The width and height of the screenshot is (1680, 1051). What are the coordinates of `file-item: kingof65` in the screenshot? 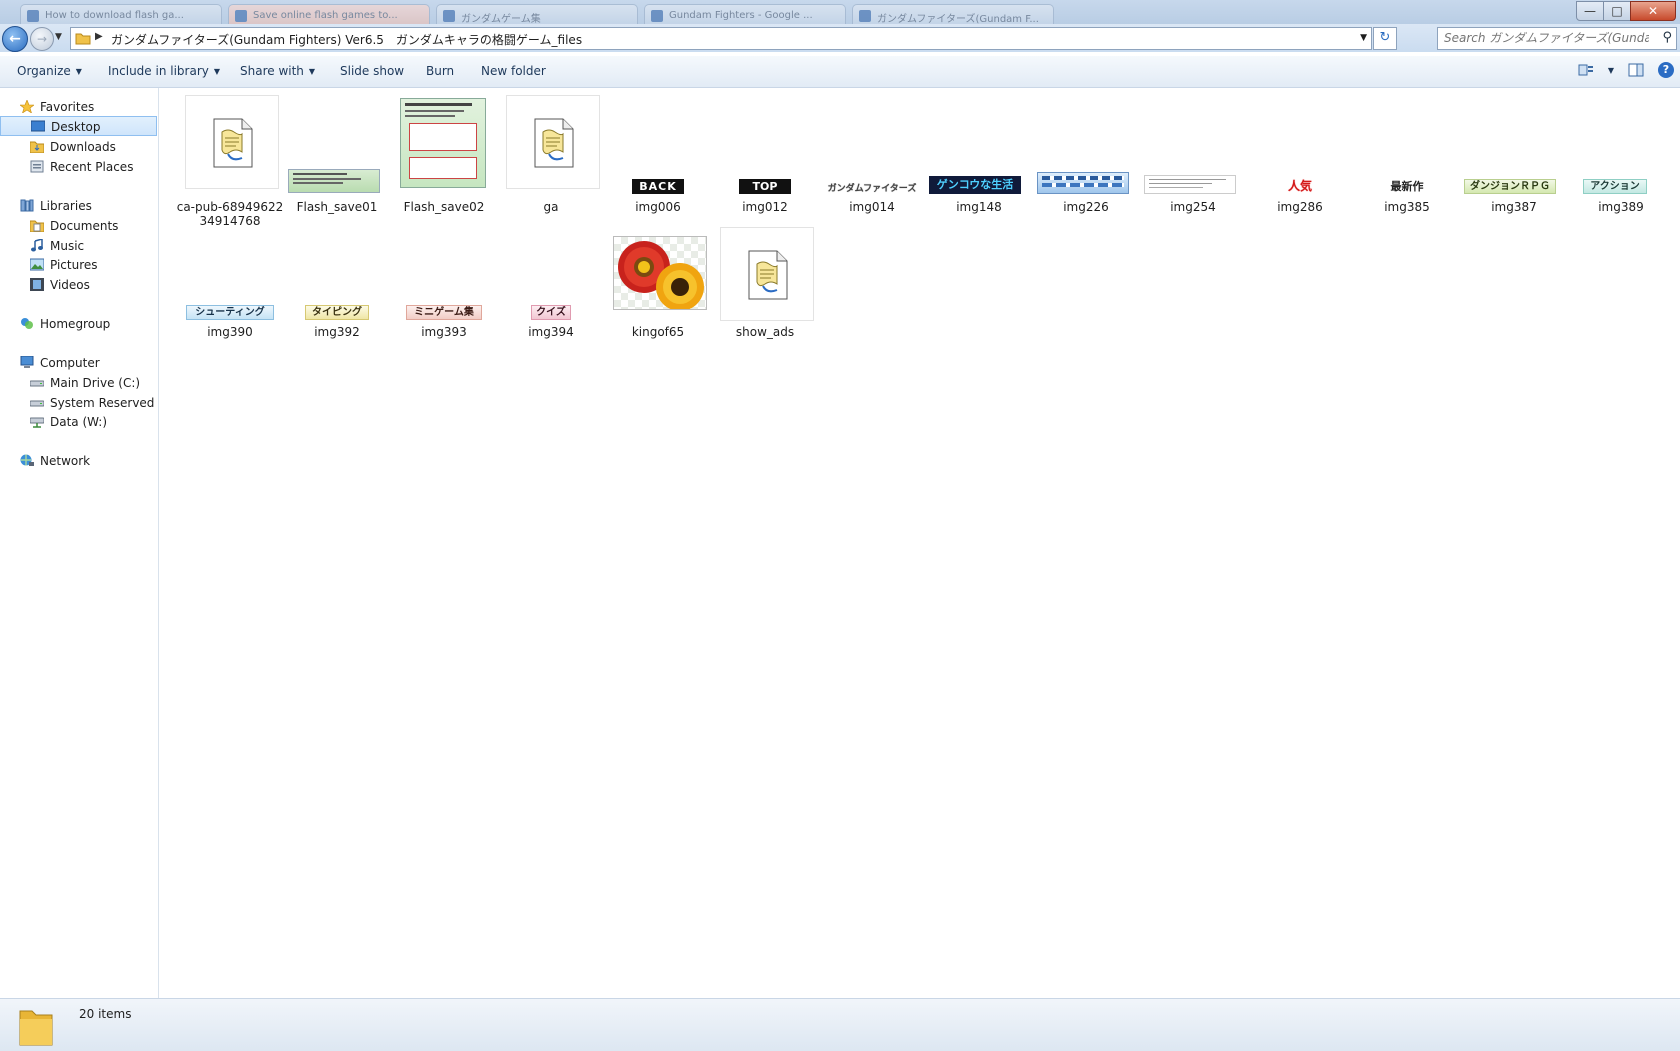 It's located at (658, 287).